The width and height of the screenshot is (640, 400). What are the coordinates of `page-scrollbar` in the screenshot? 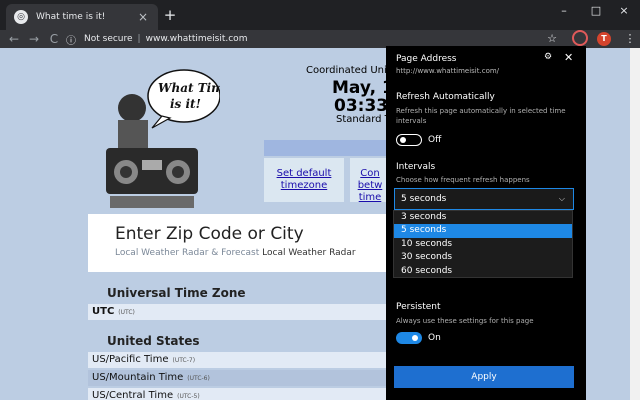 It's located at (635, 224).